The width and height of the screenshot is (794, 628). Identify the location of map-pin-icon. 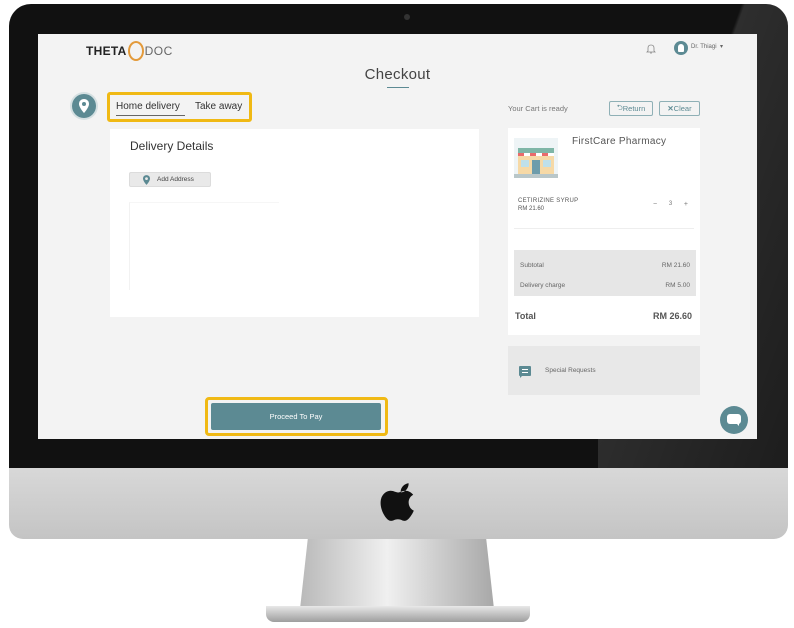
(146, 180).